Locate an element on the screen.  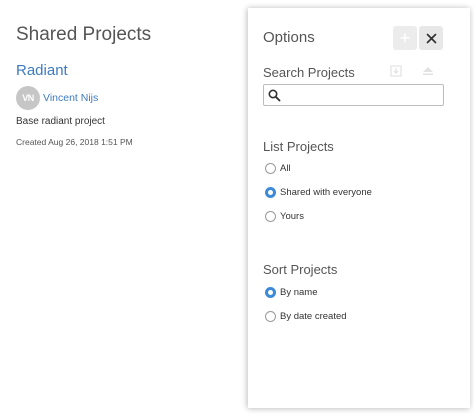
owner-name-link: Vincent Nijs is located at coordinates (70, 98).